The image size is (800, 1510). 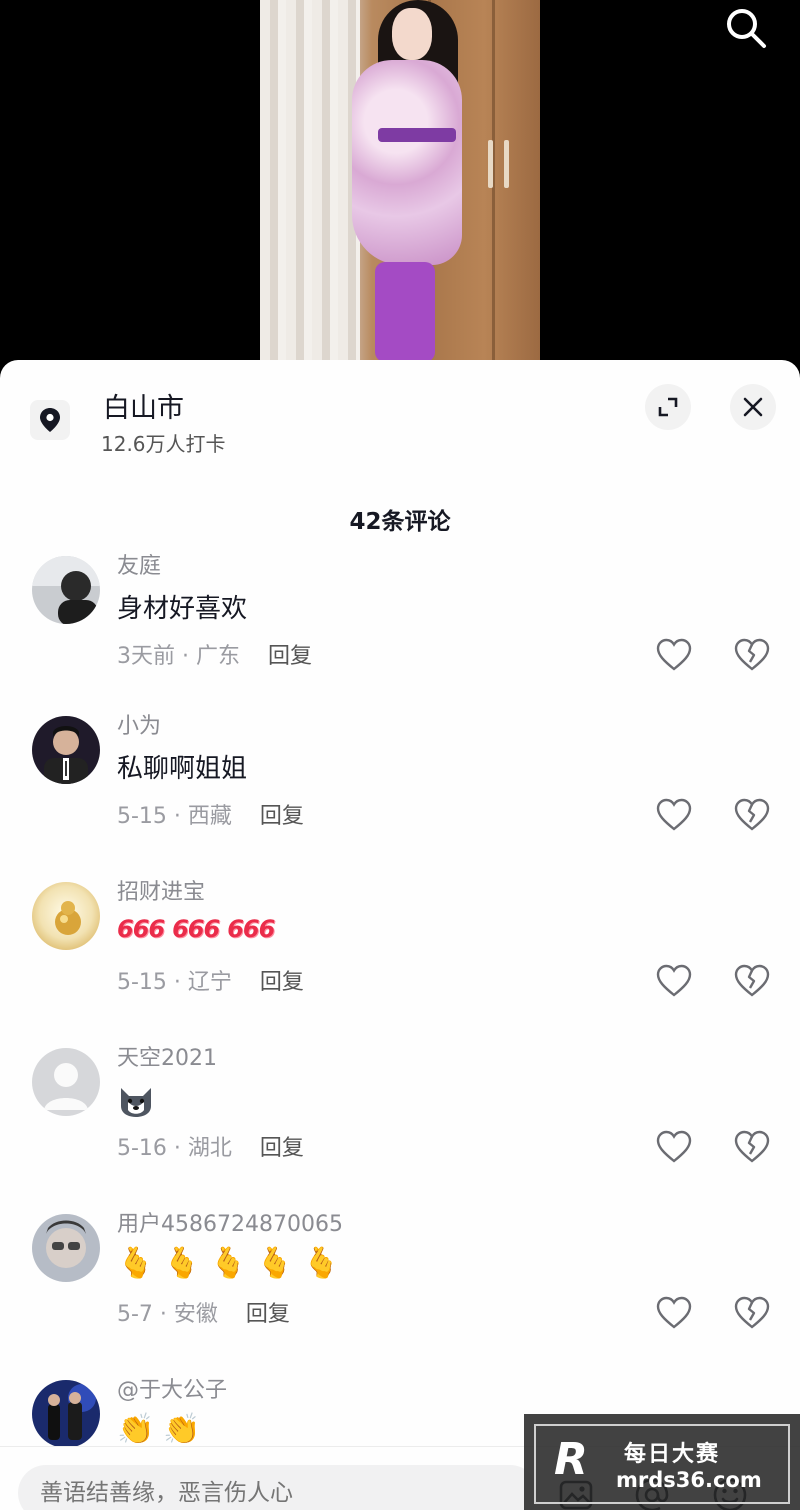 I want to click on comment-meta: 5-16 · 湖北 回复, so click(x=210, y=1146).